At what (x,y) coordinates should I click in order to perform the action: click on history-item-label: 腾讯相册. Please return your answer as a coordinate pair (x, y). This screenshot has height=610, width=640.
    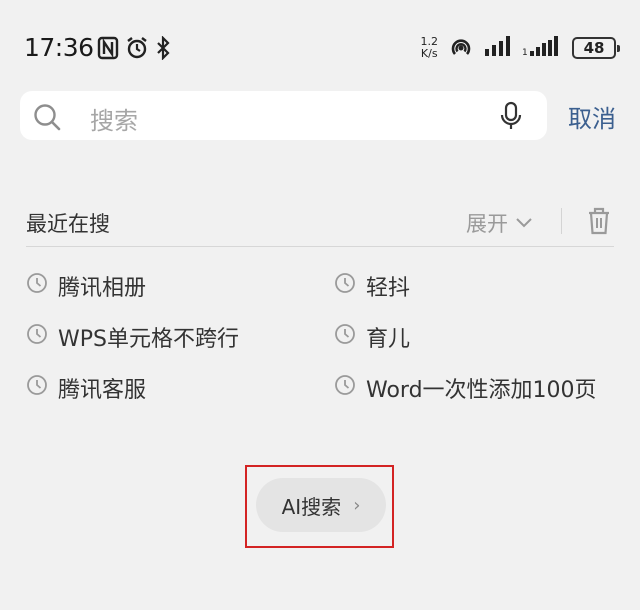
    Looking at the image, I should click on (102, 288).